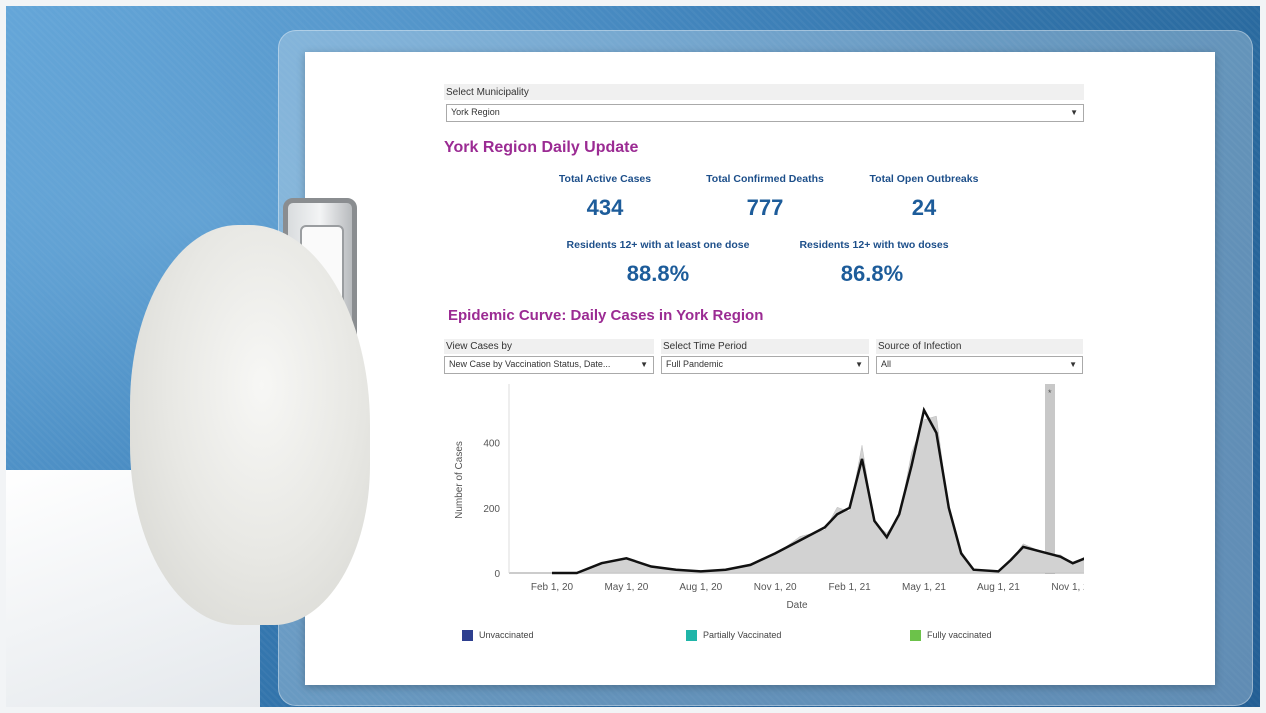 The width and height of the screenshot is (1266, 713). What do you see at coordinates (765, 113) in the screenshot?
I see `municipality-select: York Region ▼` at bounding box center [765, 113].